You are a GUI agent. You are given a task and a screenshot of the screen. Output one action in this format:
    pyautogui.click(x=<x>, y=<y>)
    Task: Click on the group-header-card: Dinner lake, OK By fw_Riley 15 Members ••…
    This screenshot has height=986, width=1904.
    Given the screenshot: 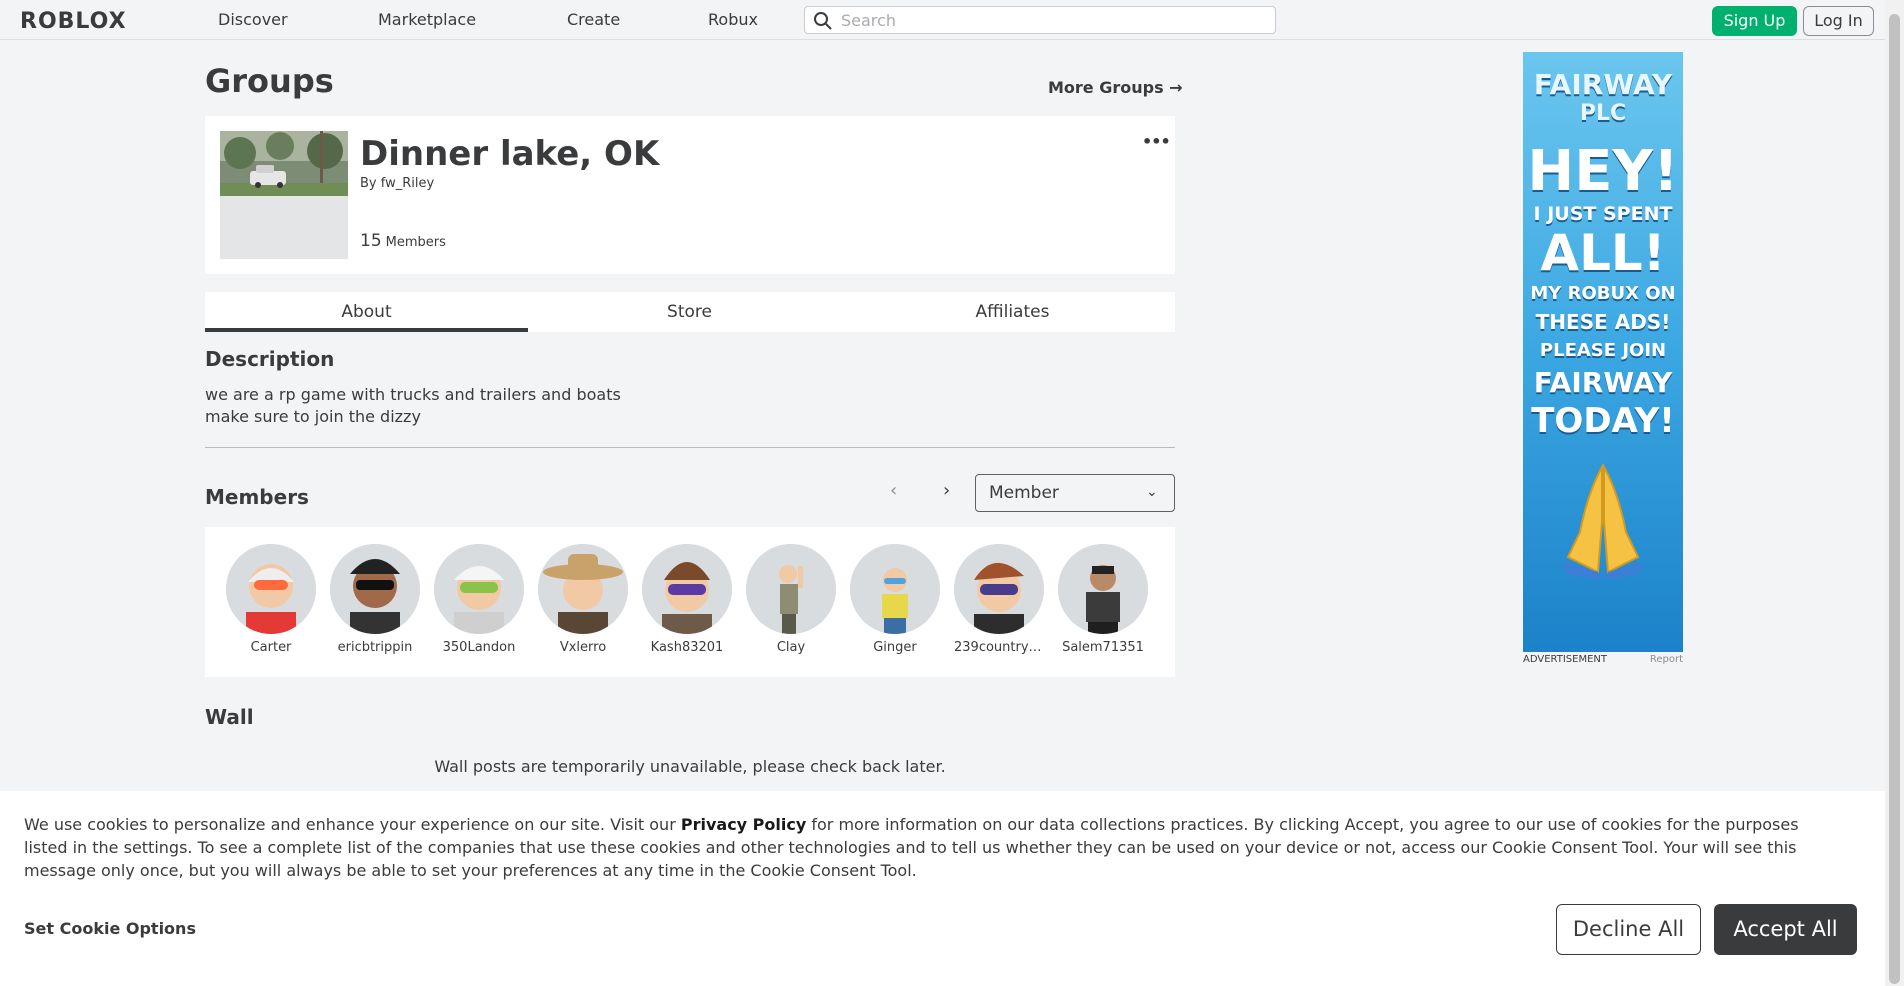 What is the action you would take?
    pyautogui.click(x=690, y=195)
    